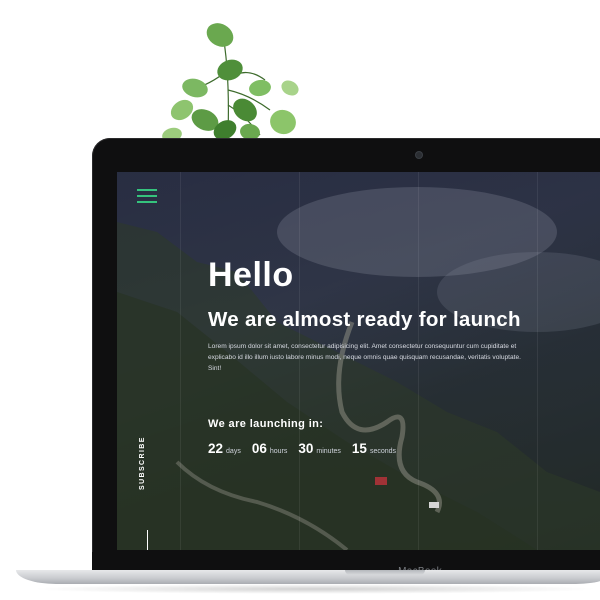  Describe the element at coordinates (346, 561) in the screenshot. I see `laptop-bottom-bezel` at that location.